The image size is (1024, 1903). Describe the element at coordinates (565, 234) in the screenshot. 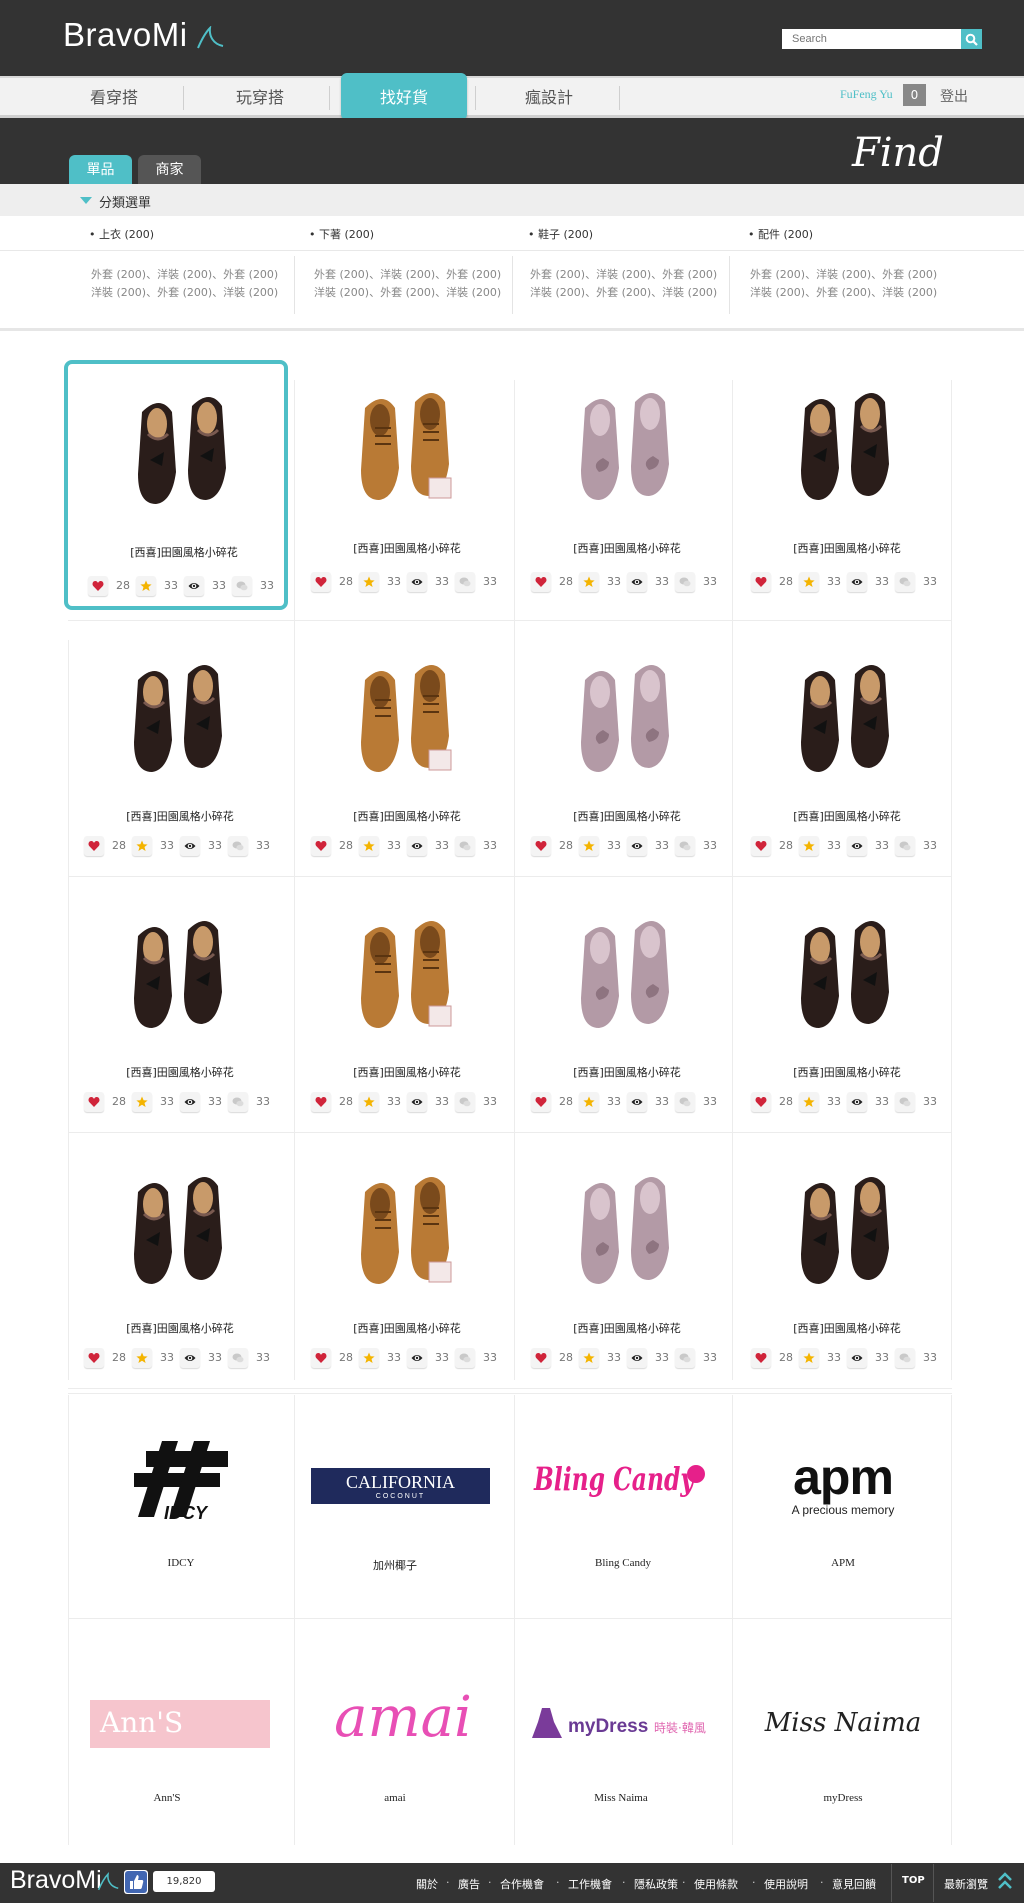

I see `category-label: 鞋子 (200)` at that location.